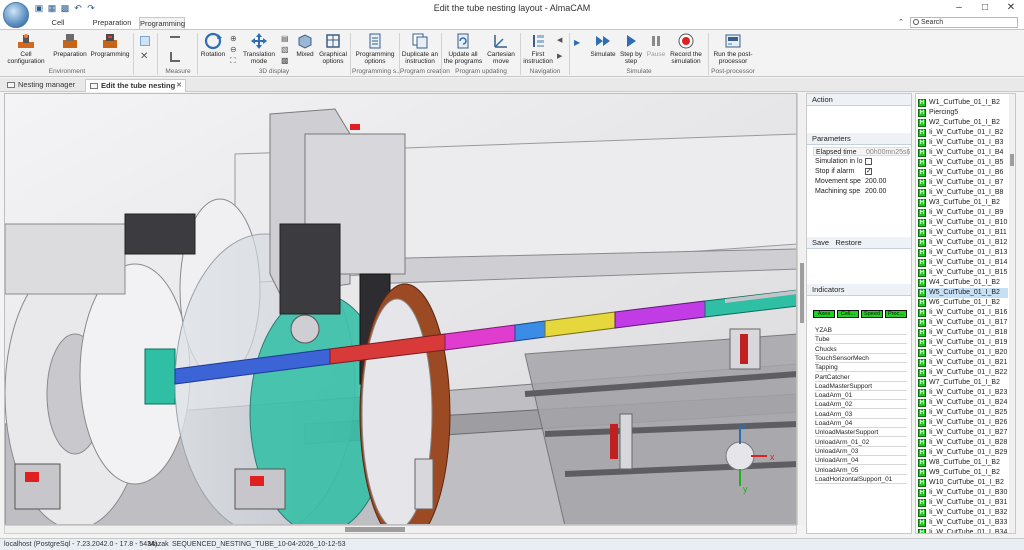 This screenshot has height=550, width=1024. Describe the element at coordinates (963, 133) in the screenshot. I see `instruction-item: H Ii_W_CutTube_01_I_B2` at that location.